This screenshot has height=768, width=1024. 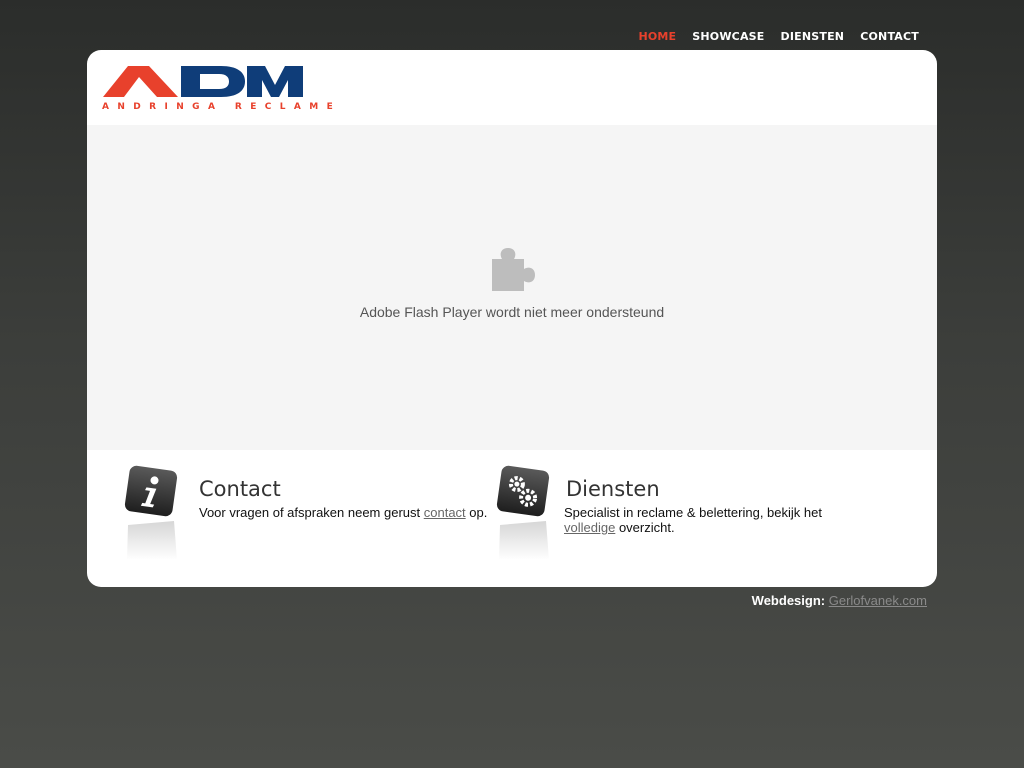 I want to click on nav-contact: CONTACT, so click(x=889, y=36).